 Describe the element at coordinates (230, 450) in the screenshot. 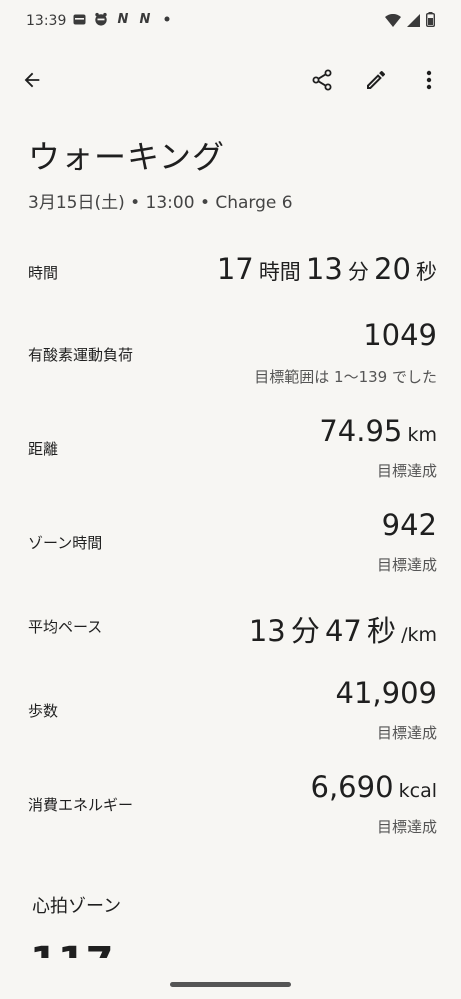

I see `stat-distance: 距離 74.95 km 目標達成` at that location.